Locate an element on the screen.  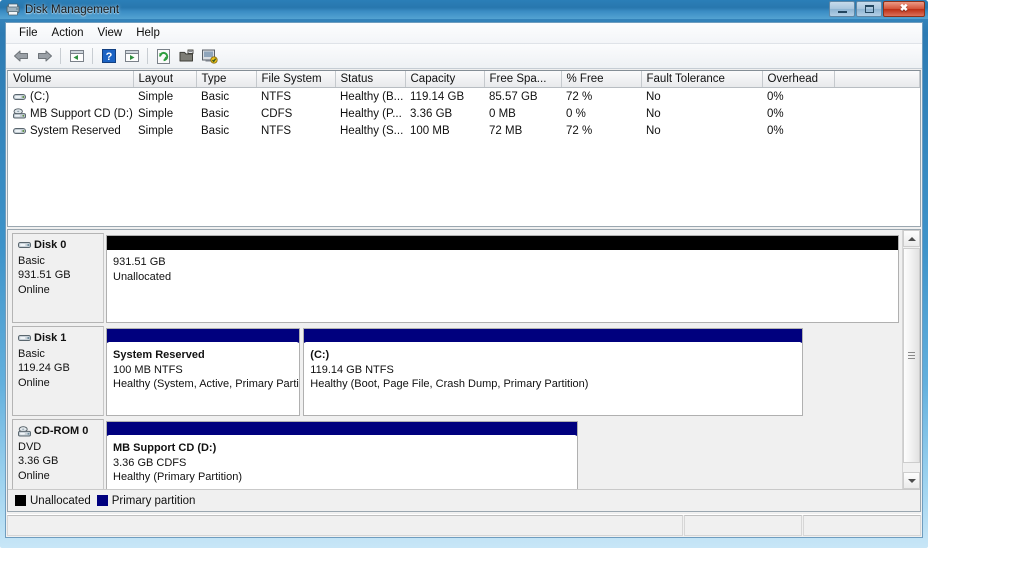
forward-button is located at coordinates (44, 56).